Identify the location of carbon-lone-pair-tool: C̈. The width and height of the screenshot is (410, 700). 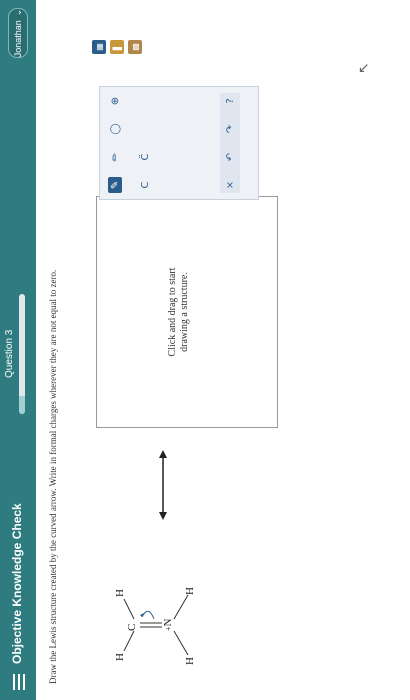
(145, 157).